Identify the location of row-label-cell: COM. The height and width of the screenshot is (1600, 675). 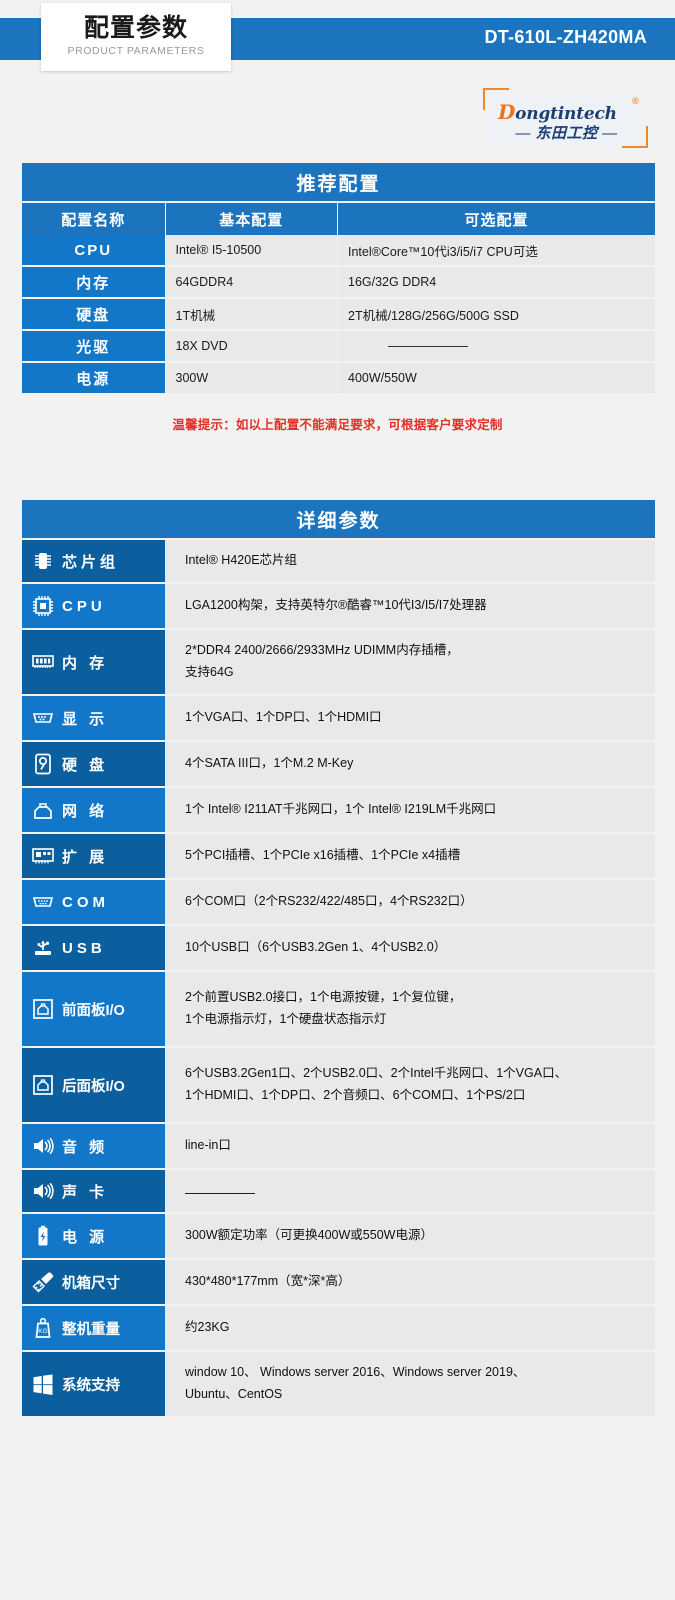
(93, 902).